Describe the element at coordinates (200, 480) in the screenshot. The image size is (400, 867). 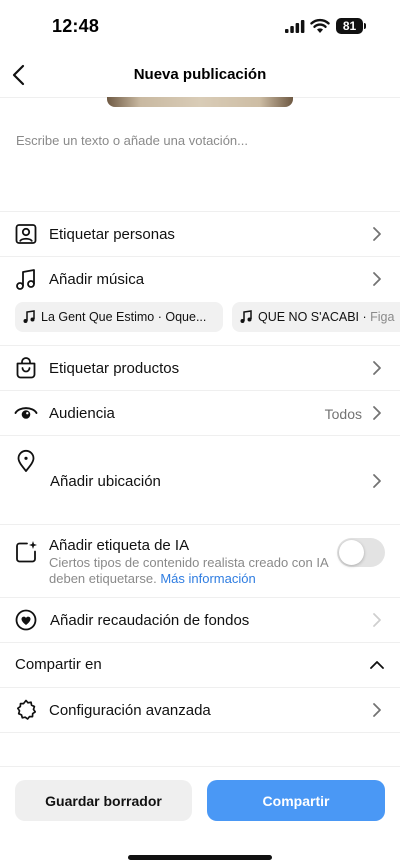
I see `add-location-row: Añadir ubicación` at that location.